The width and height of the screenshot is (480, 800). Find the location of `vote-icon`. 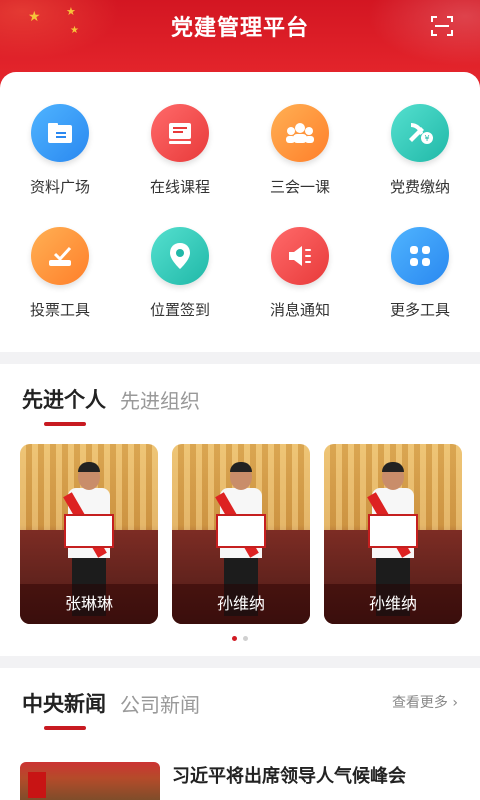

vote-icon is located at coordinates (60, 256).